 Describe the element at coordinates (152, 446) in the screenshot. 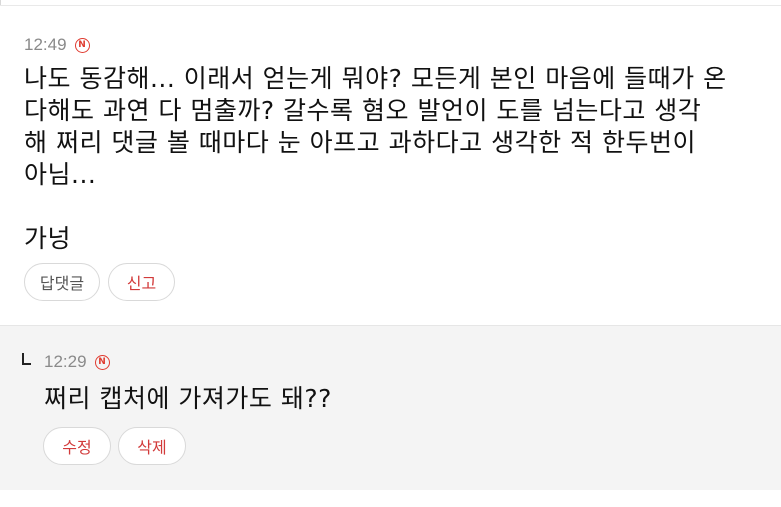

I see `delete-button: 삭제` at that location.